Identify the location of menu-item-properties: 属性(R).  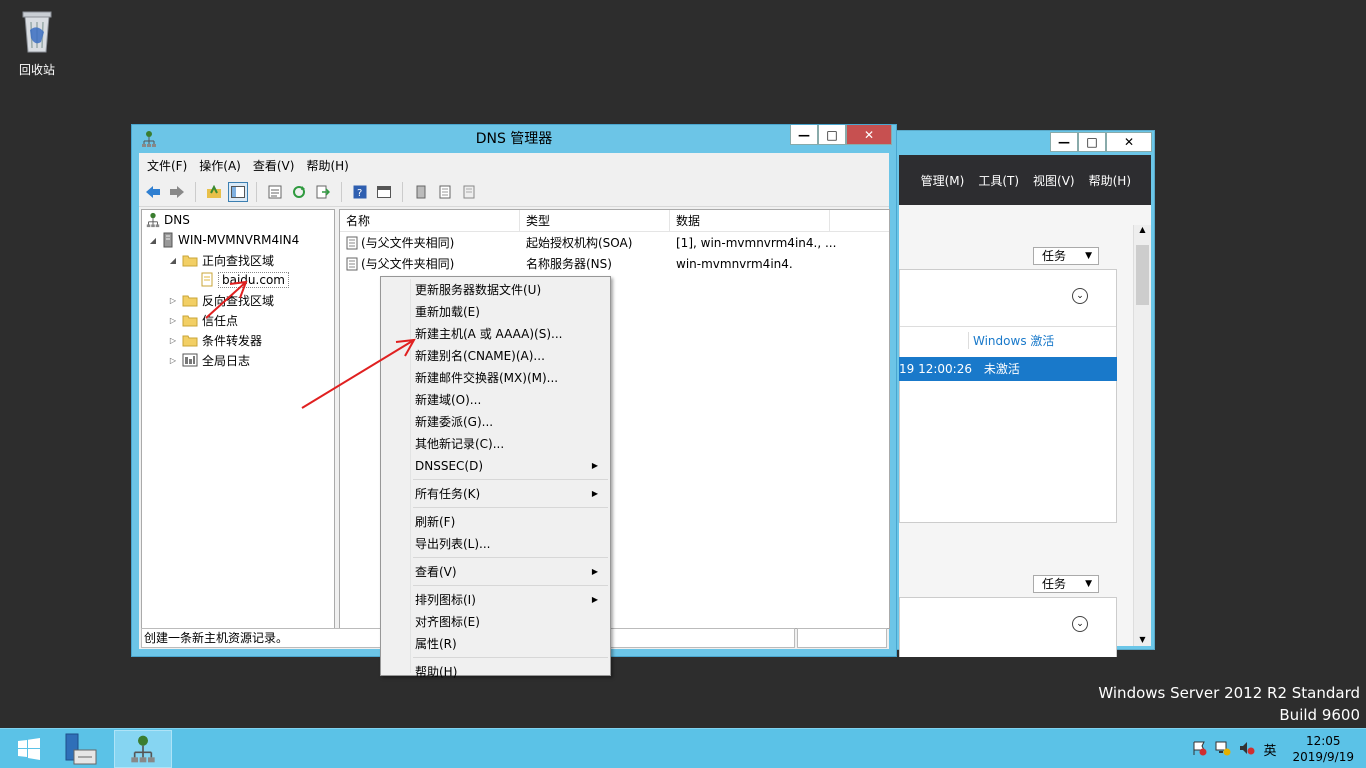
(495, 644).